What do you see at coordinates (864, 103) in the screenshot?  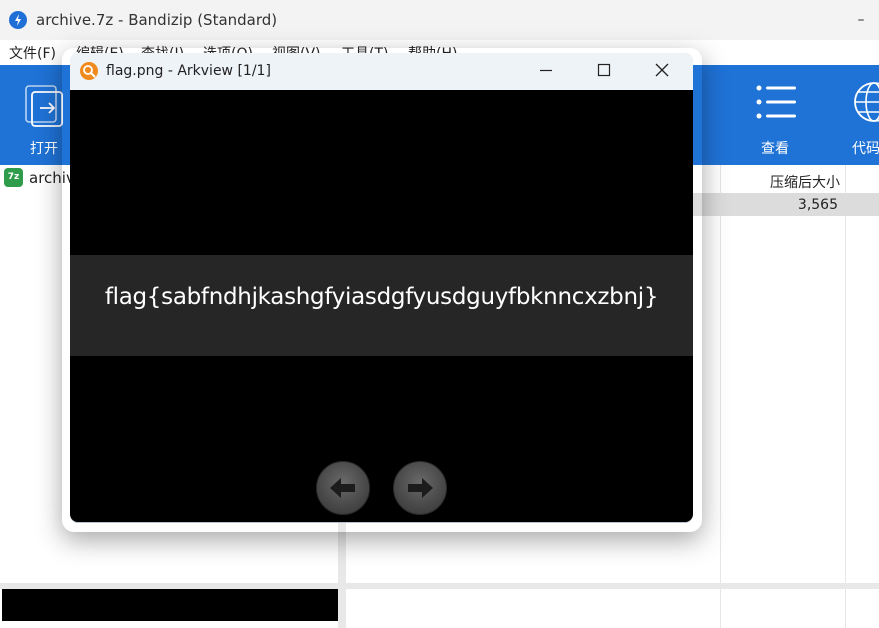 I see `globe-icon` at bounding box center [864, 103].